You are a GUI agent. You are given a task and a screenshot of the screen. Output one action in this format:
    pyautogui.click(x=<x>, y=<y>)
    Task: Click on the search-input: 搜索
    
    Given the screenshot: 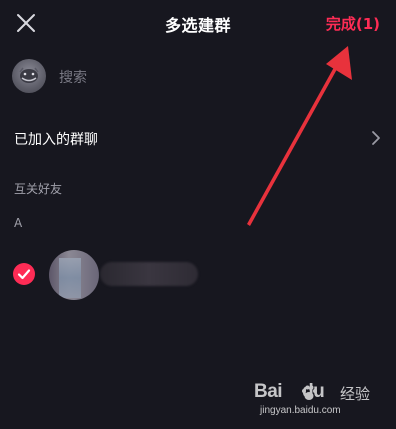 What is the action you would take?
    pyautogui.click(x=73, y=77)
    